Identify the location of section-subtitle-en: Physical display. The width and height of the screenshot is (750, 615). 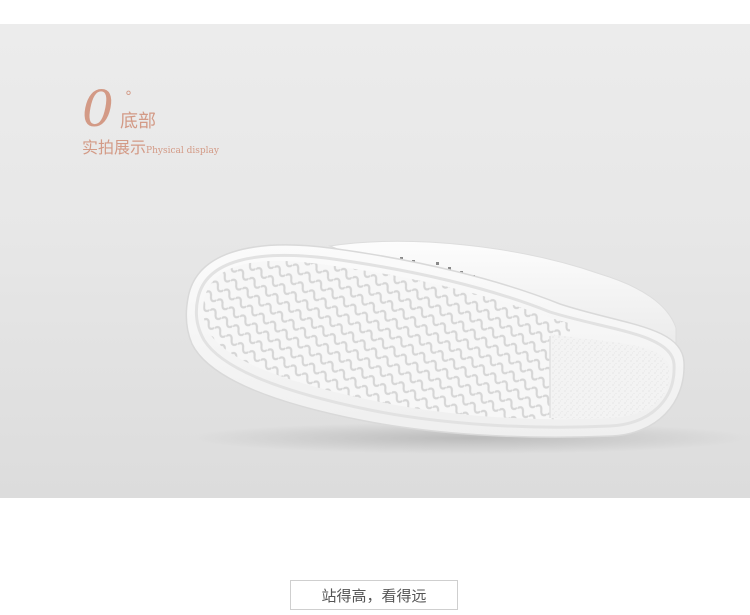
(182, 151).